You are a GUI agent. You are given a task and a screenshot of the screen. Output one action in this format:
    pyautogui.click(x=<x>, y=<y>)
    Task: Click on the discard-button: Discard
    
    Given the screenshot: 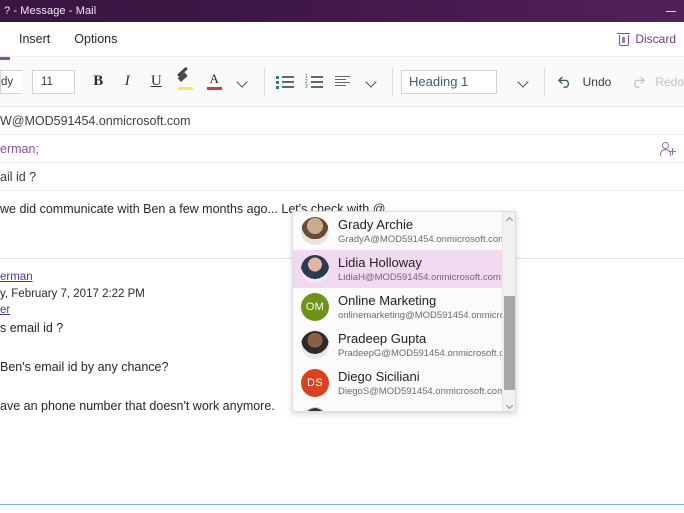 What is the action you would take?
    pyautogui.click(x=646, y=39)
    